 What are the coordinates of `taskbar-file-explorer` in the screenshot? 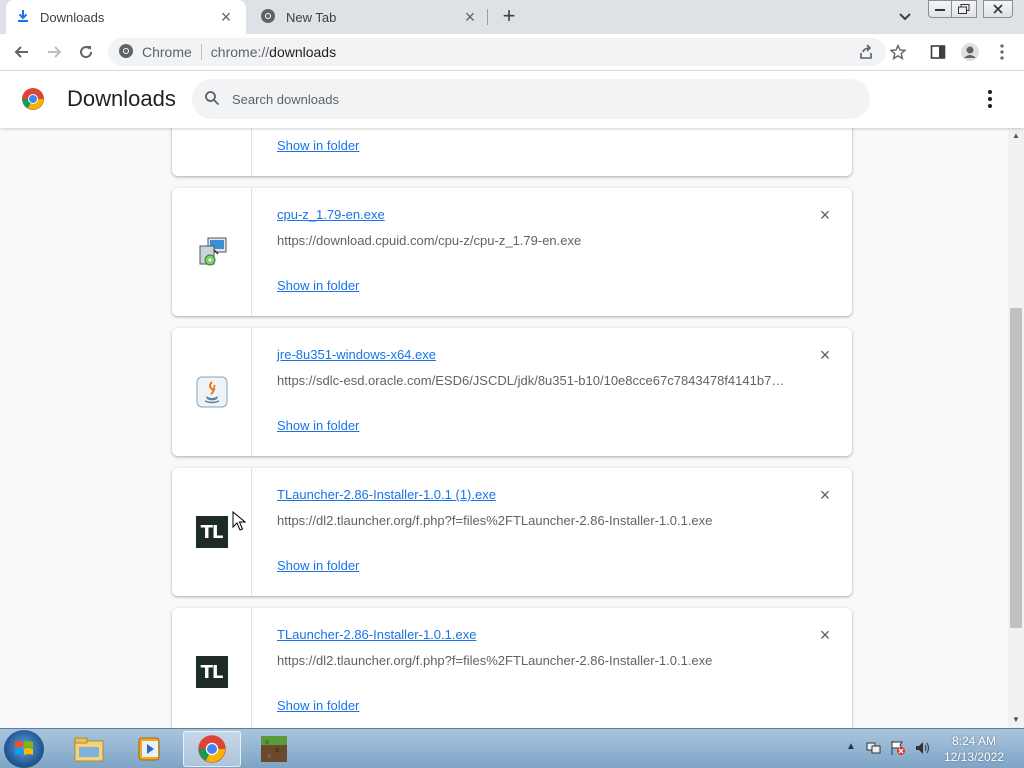 It's located at (89, 749).